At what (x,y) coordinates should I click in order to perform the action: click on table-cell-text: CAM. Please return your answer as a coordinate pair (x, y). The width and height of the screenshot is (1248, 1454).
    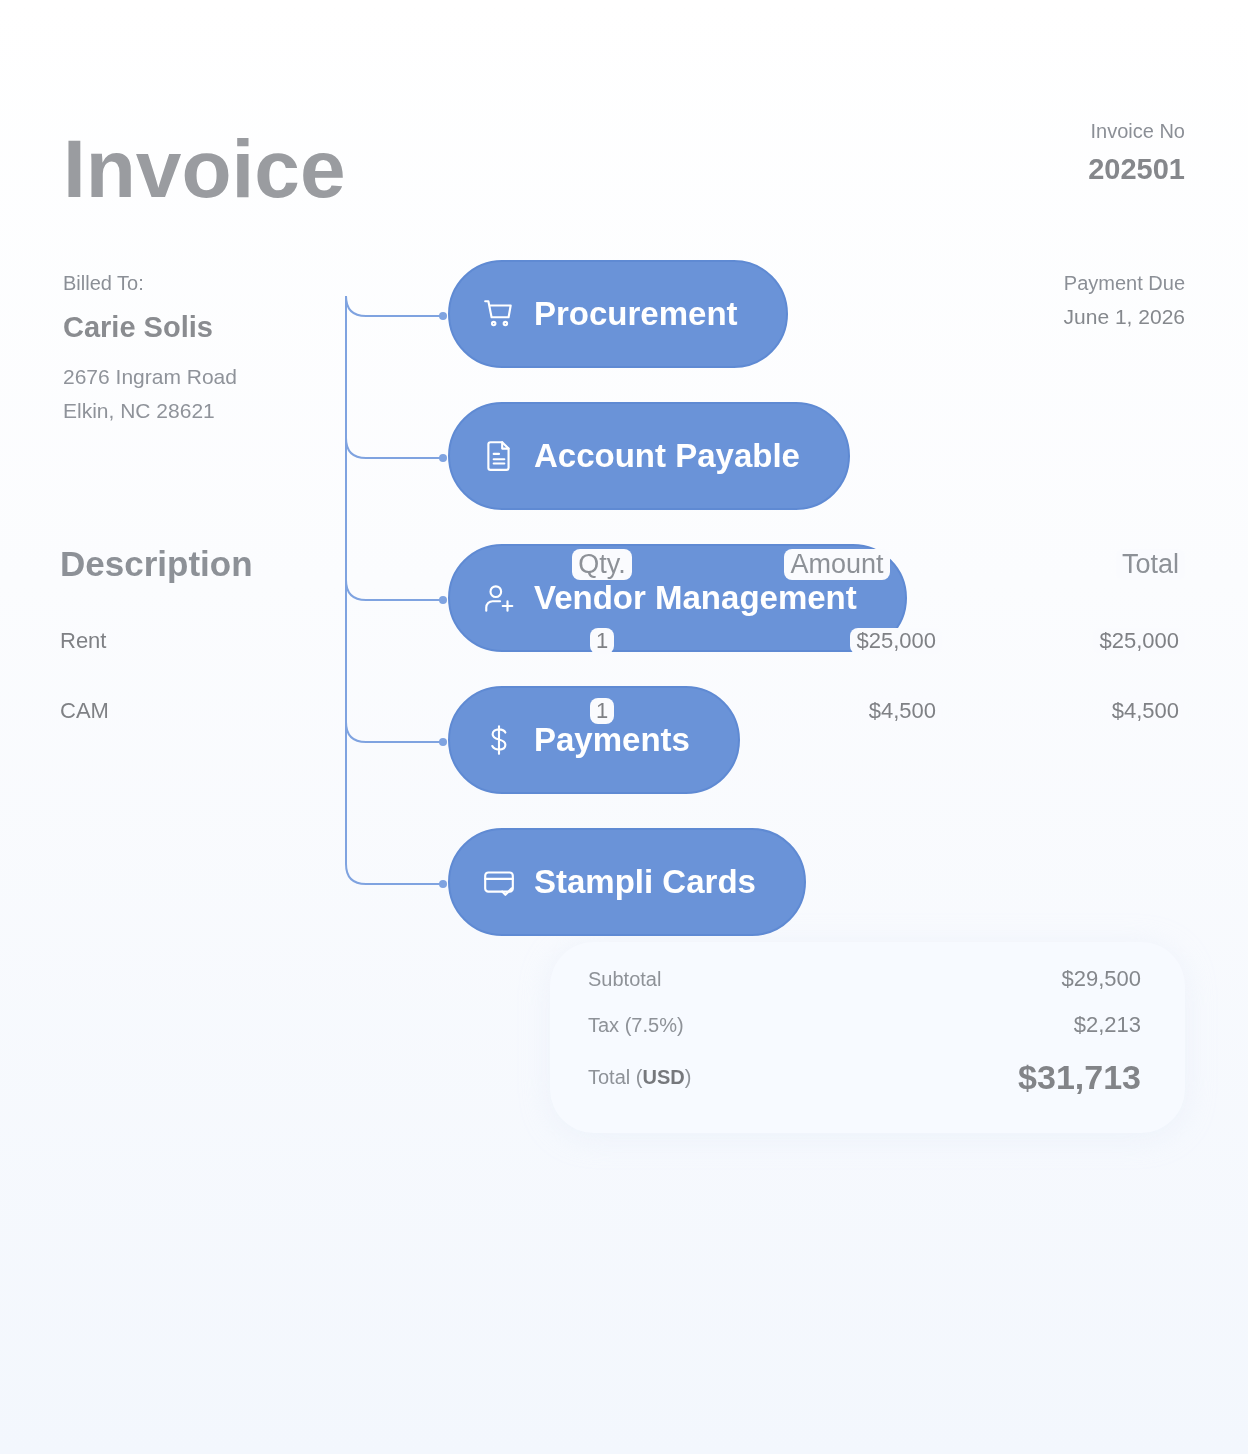
    Looking at the image, I should click on (85, 711).